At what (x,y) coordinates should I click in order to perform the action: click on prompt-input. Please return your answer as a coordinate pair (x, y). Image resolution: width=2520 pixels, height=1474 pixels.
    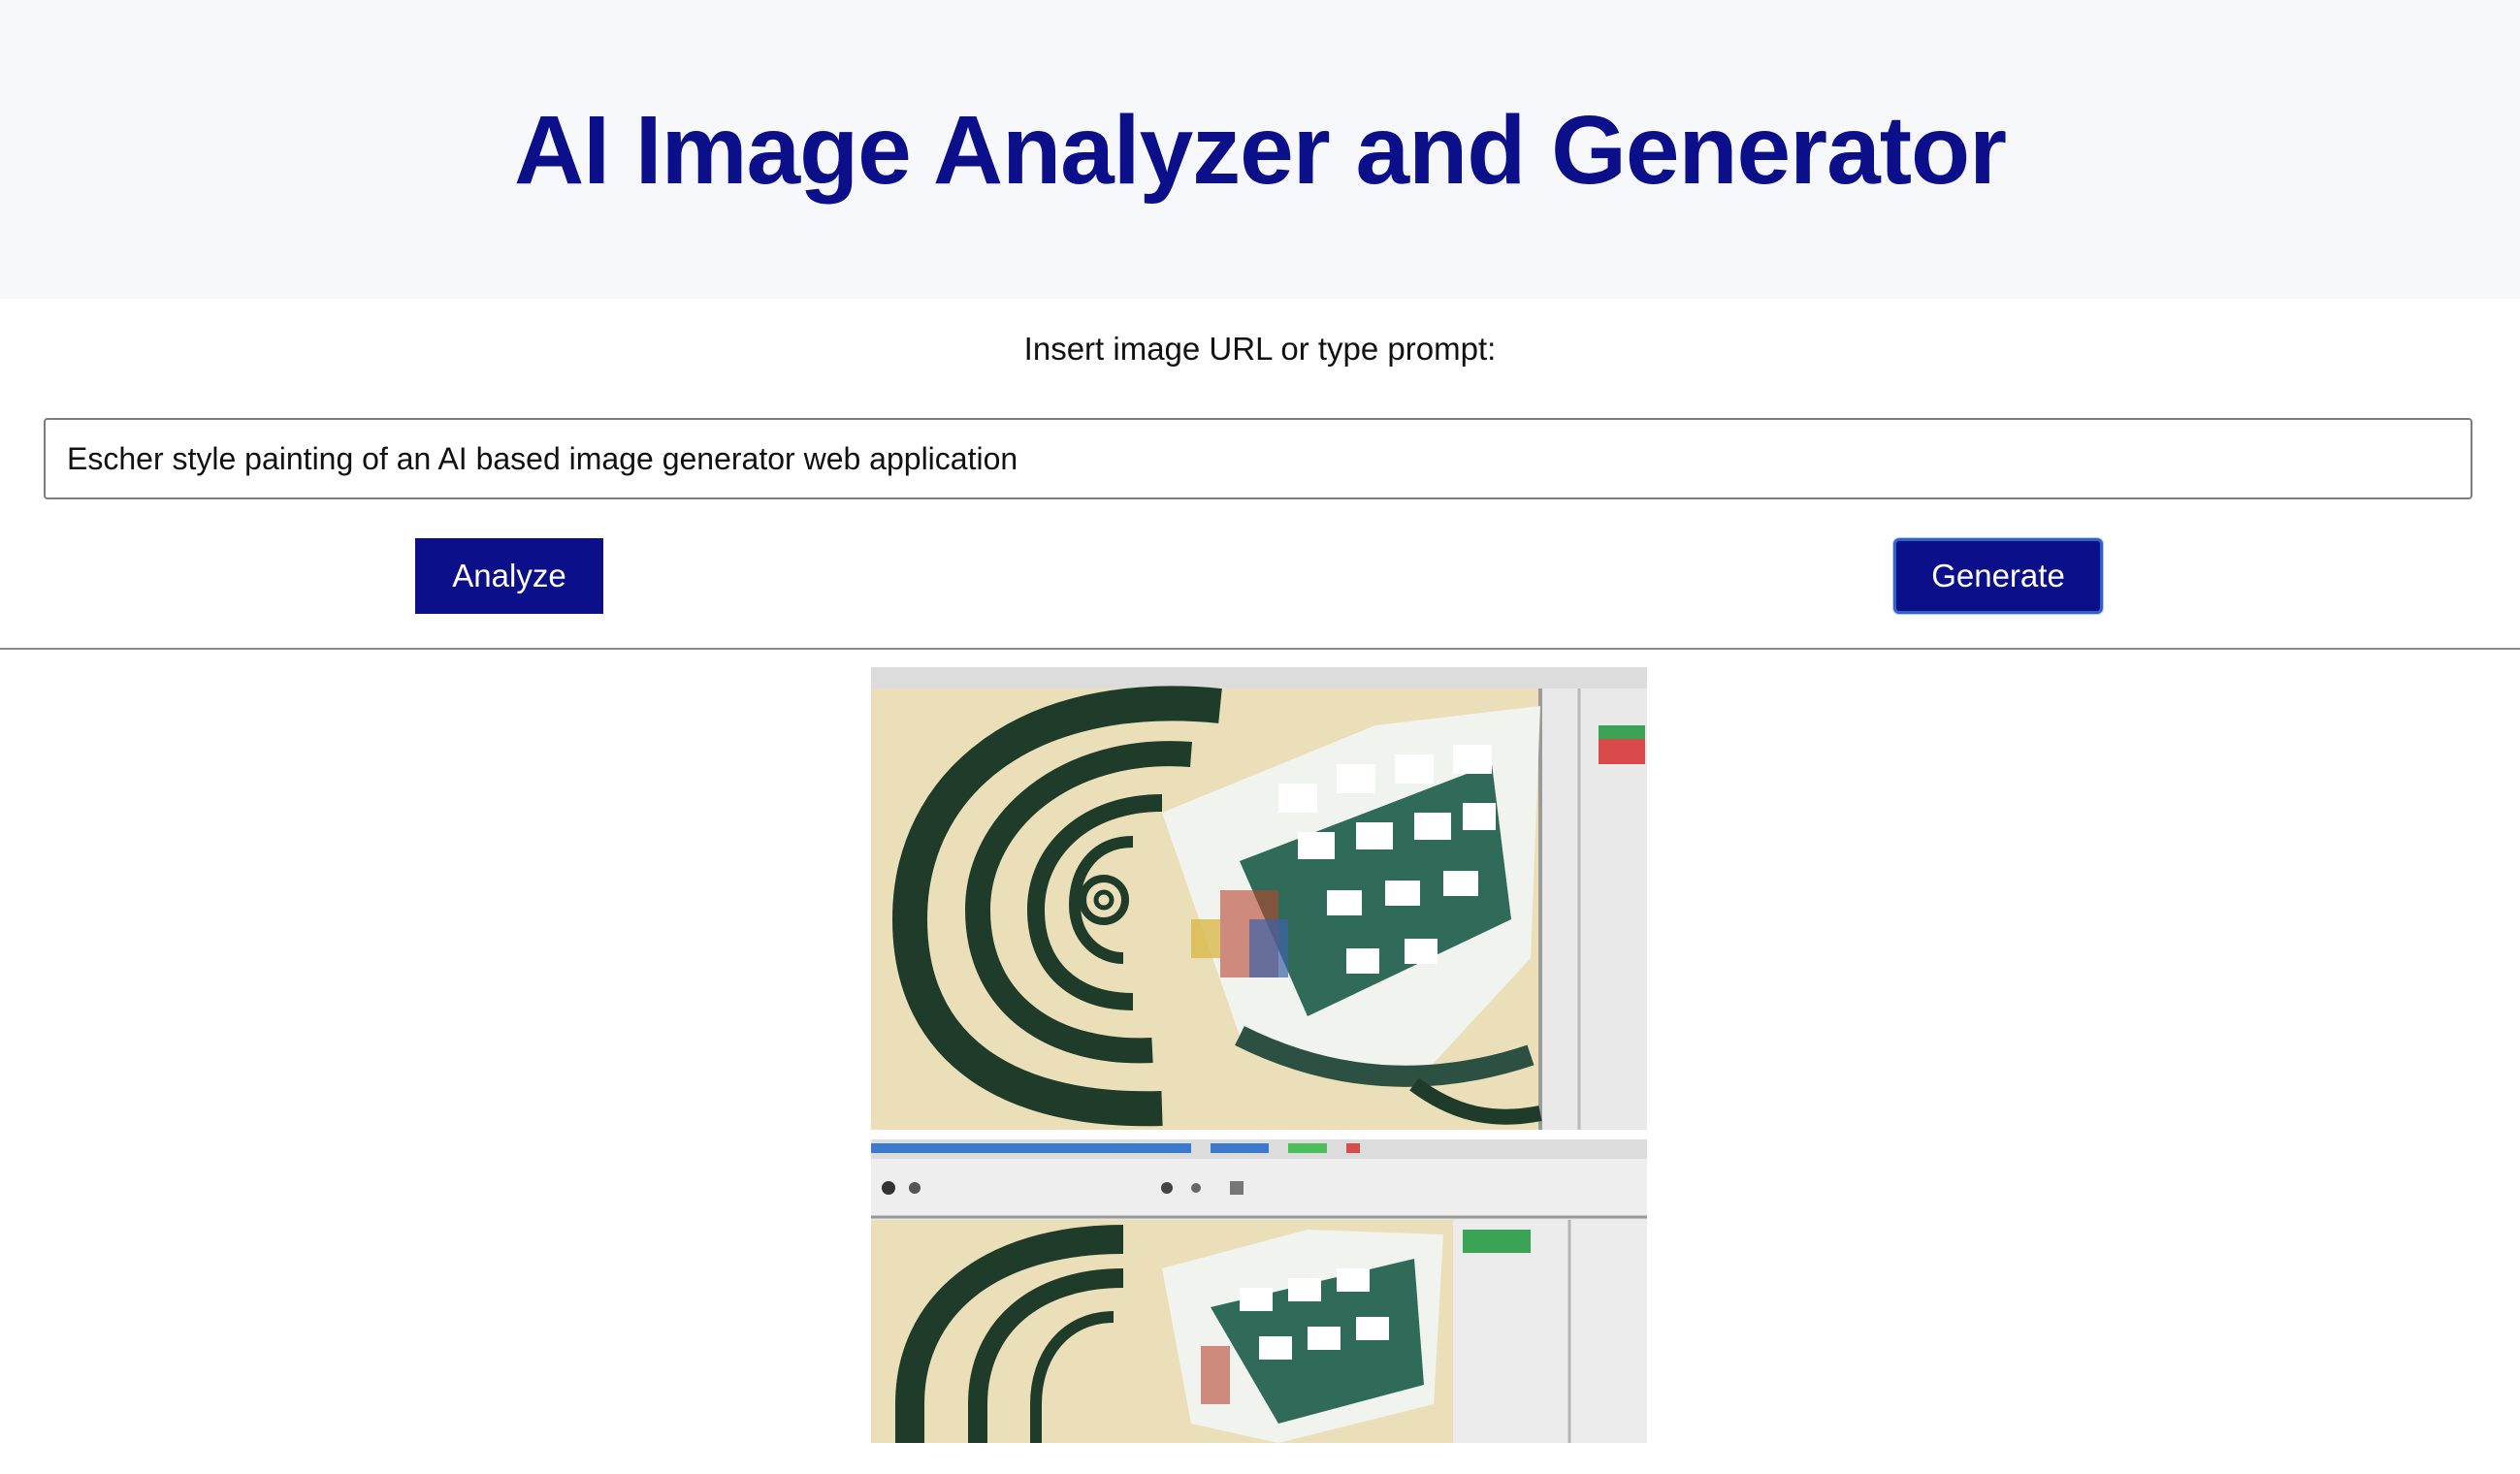
    Looking at the image, I should click on (1258, 458).